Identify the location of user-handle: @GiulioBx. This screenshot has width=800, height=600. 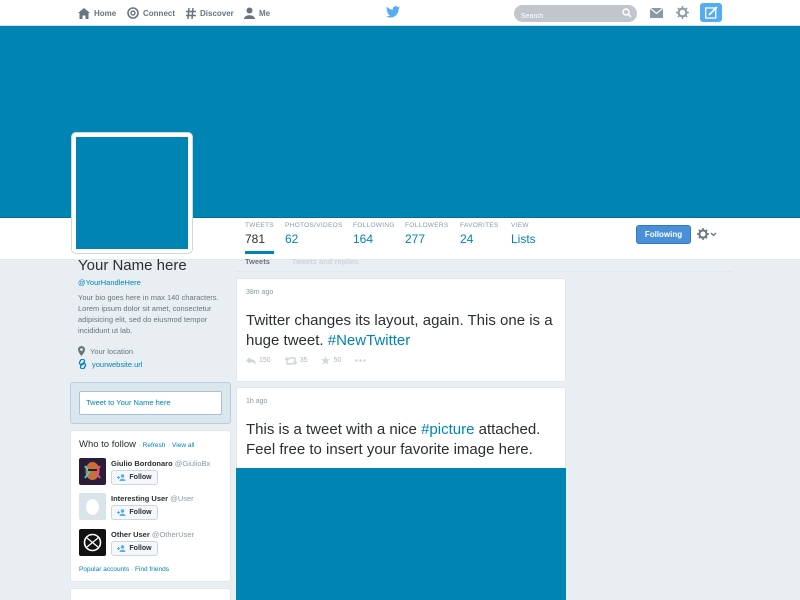
(192, 463).